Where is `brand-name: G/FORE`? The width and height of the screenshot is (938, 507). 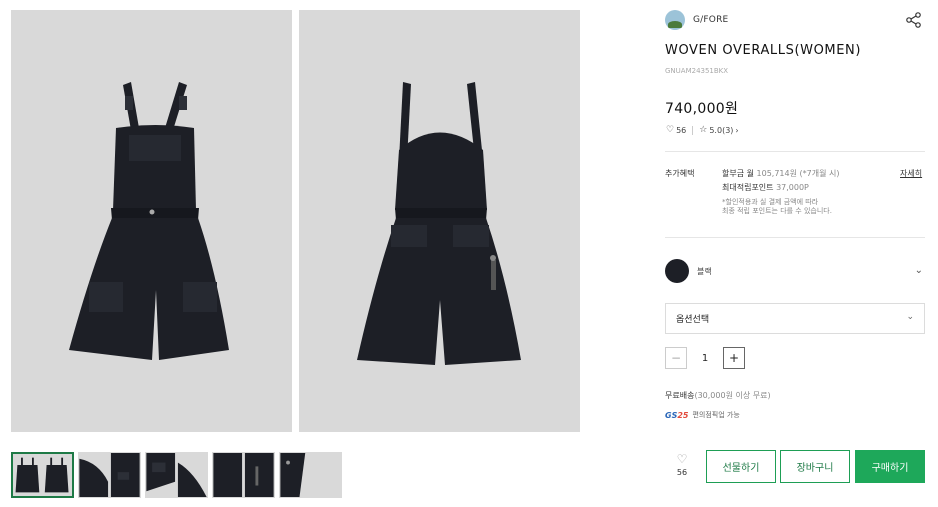 brand-name: G/FORE is located at coordinates (710, 20).